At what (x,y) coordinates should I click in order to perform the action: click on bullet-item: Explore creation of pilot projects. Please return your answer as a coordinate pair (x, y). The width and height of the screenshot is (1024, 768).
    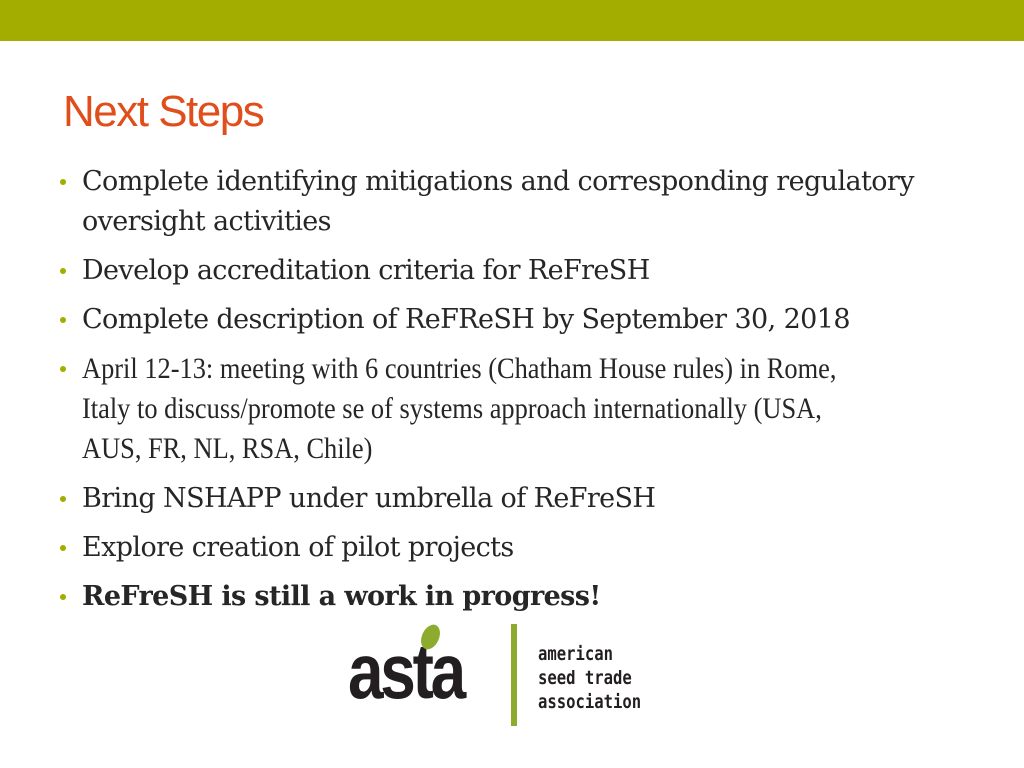
    Looking at the image, I should click on (510, 548).